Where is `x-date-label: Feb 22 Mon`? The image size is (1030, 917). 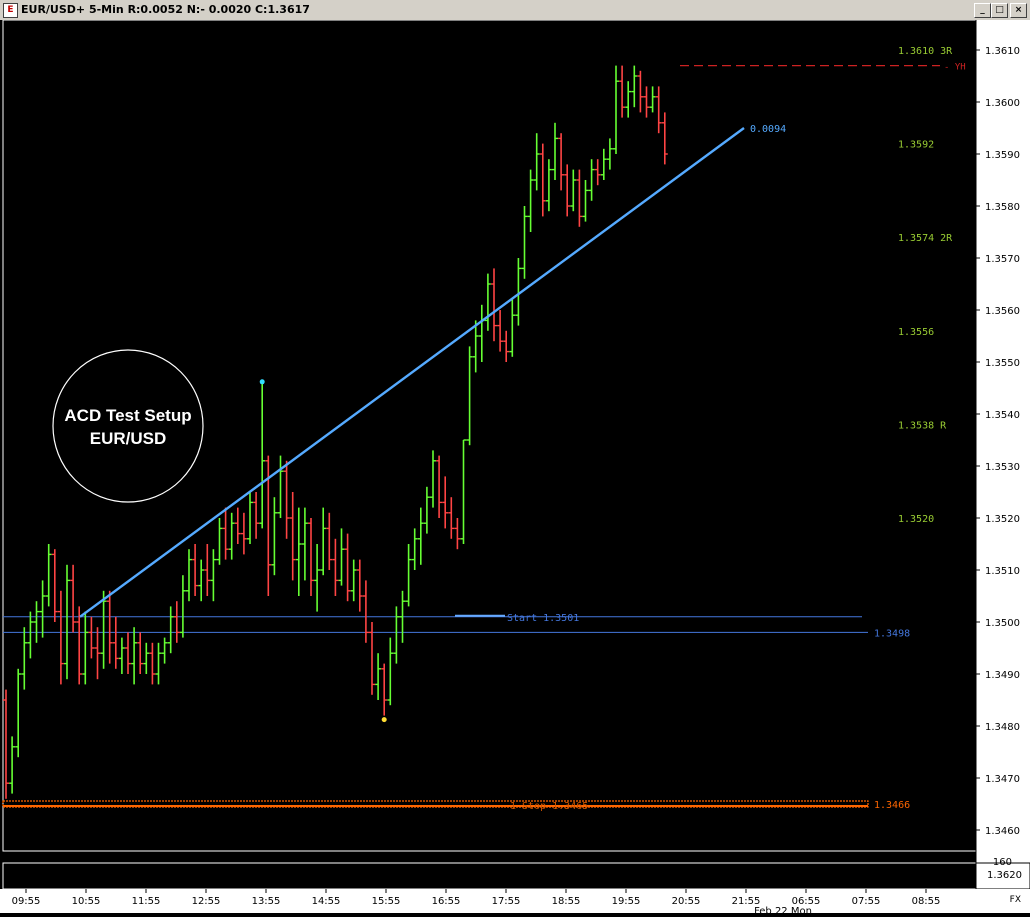
x-date-label: Feb 22 Mon is located at coordinates (783, 909).